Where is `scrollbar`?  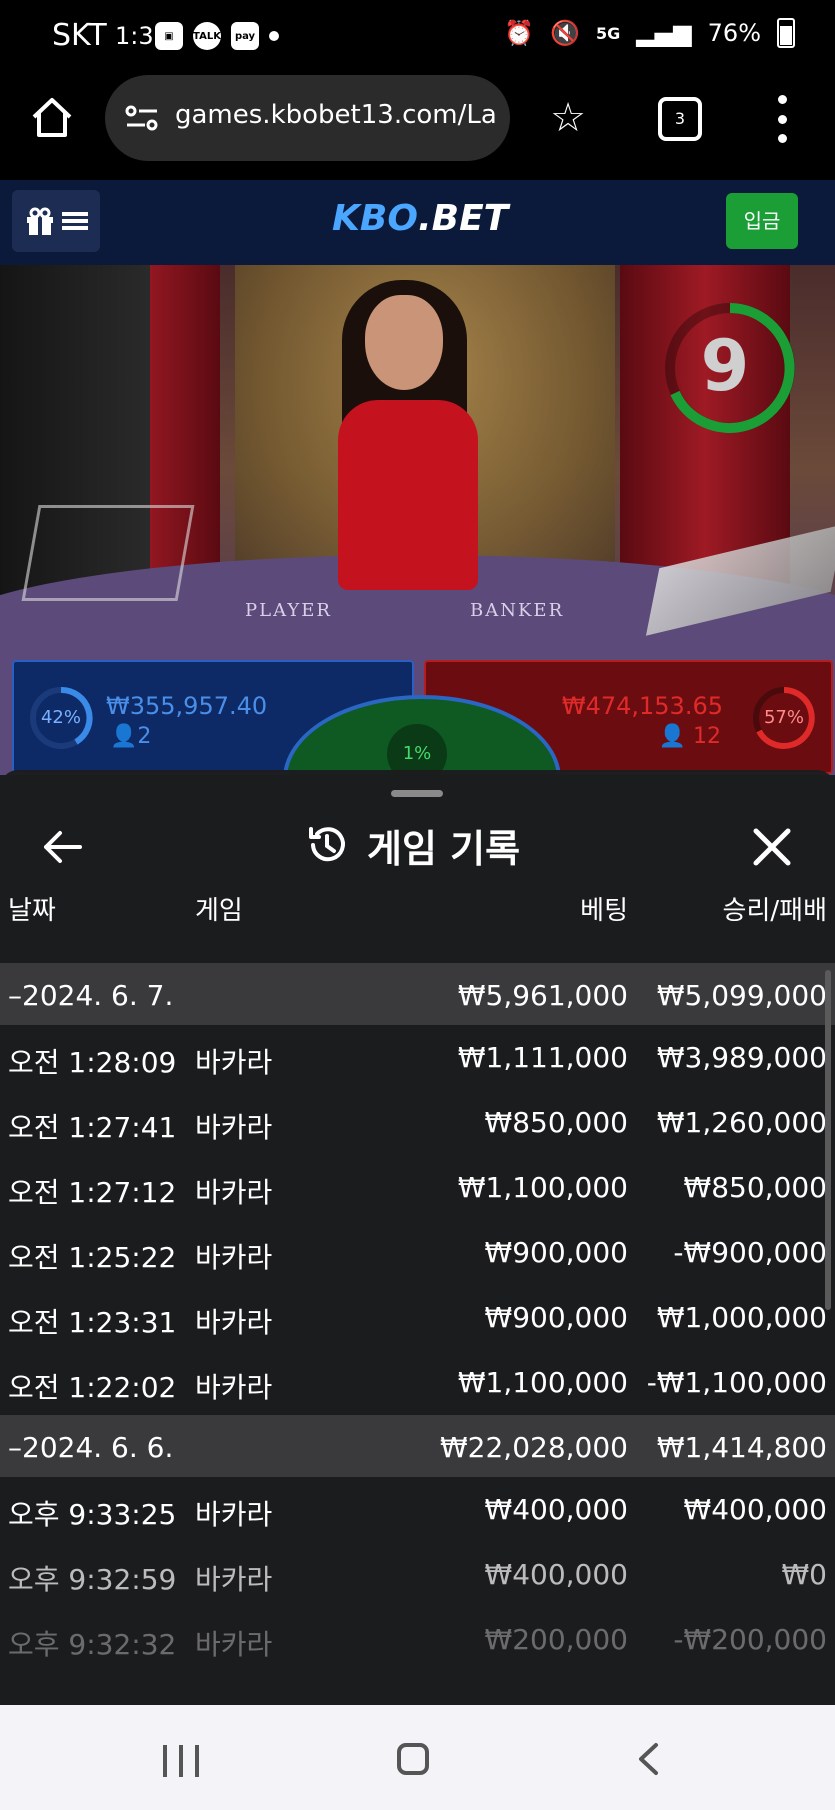 scrollbar is located at coordinates (828, 1140).